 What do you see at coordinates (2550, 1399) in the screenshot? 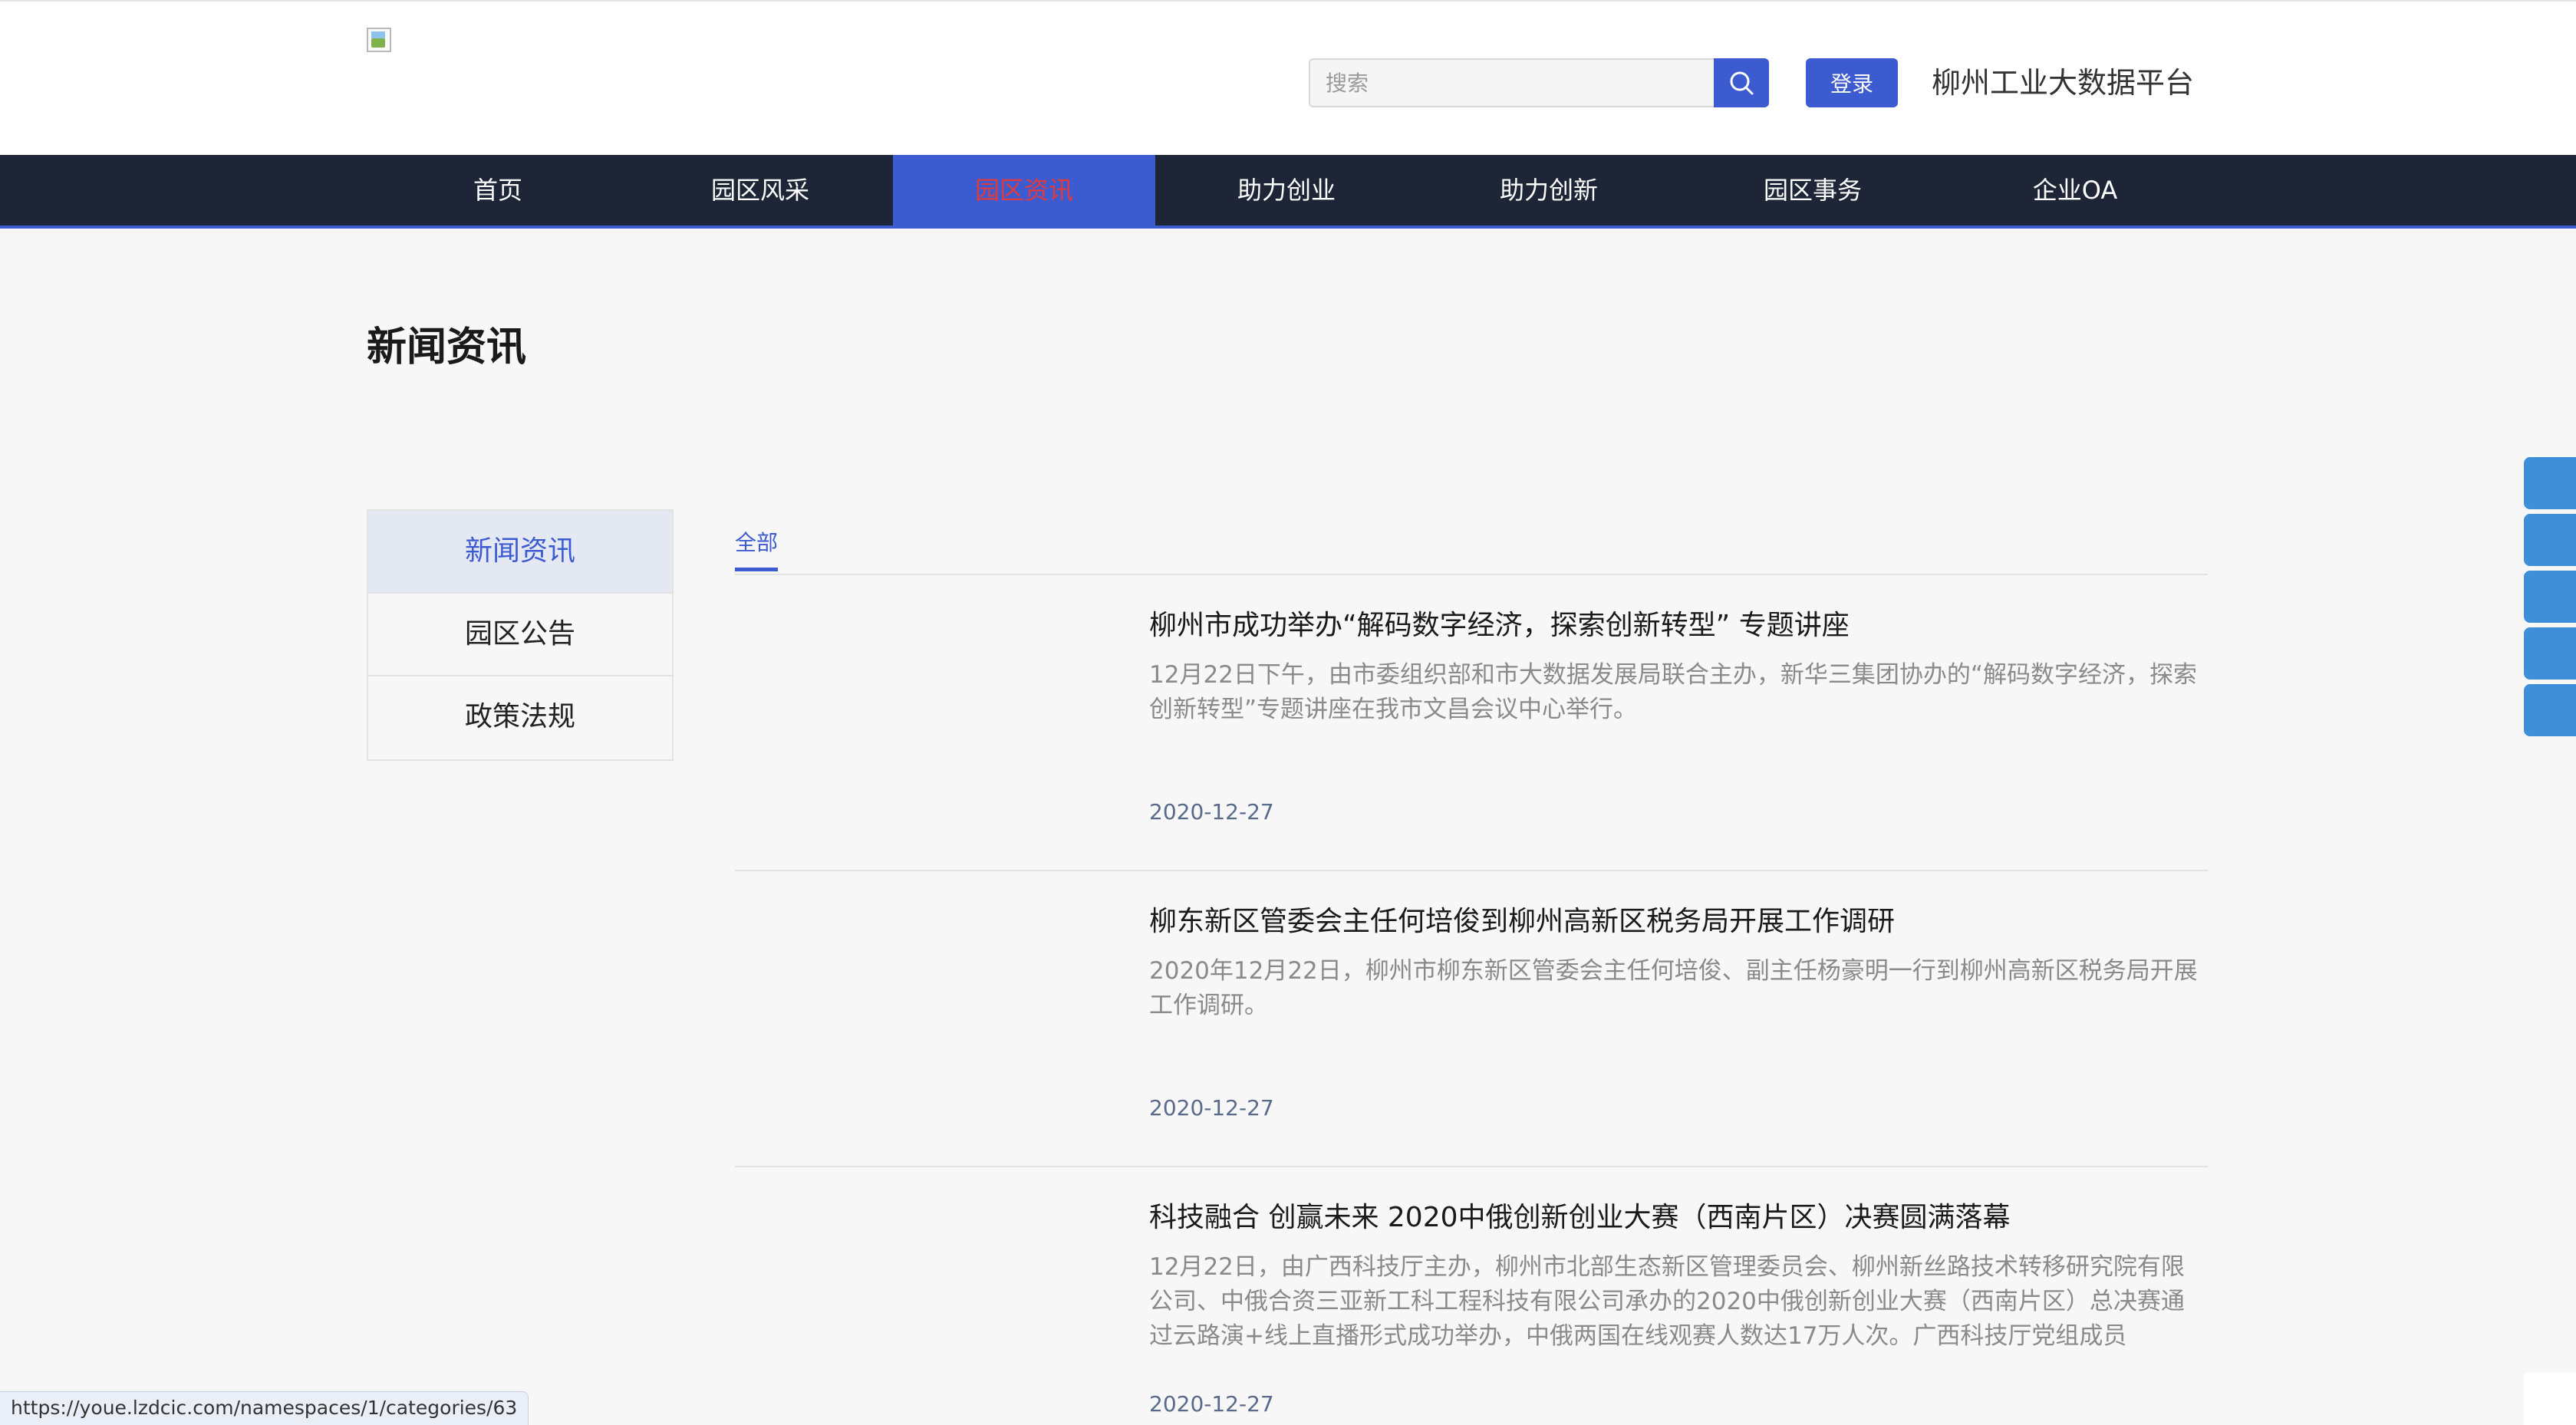
I see `back-to-top-area` at bounding box center [2550, 1399].